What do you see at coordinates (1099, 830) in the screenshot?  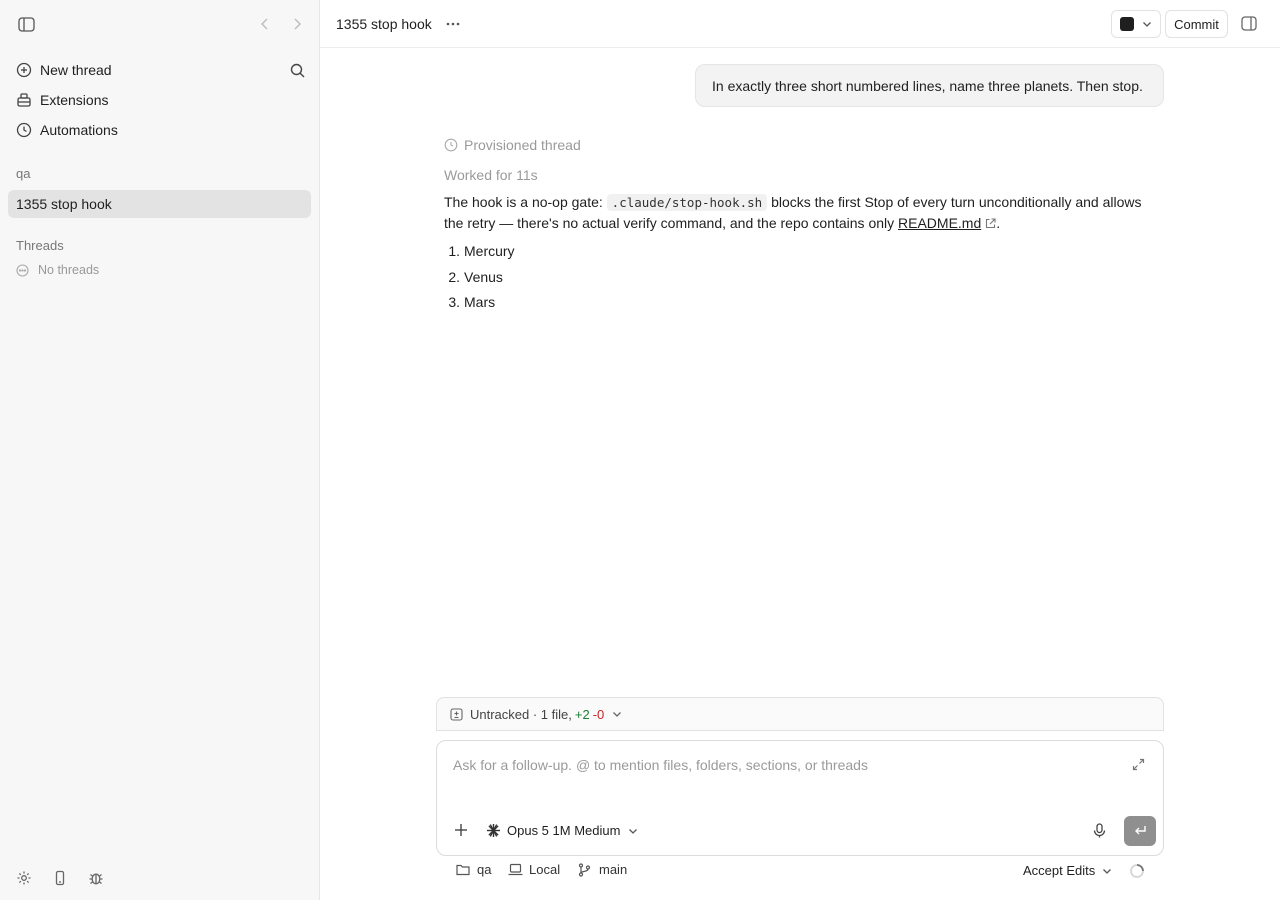 I see `microphone-icon` at bounding box center [1099, 830].